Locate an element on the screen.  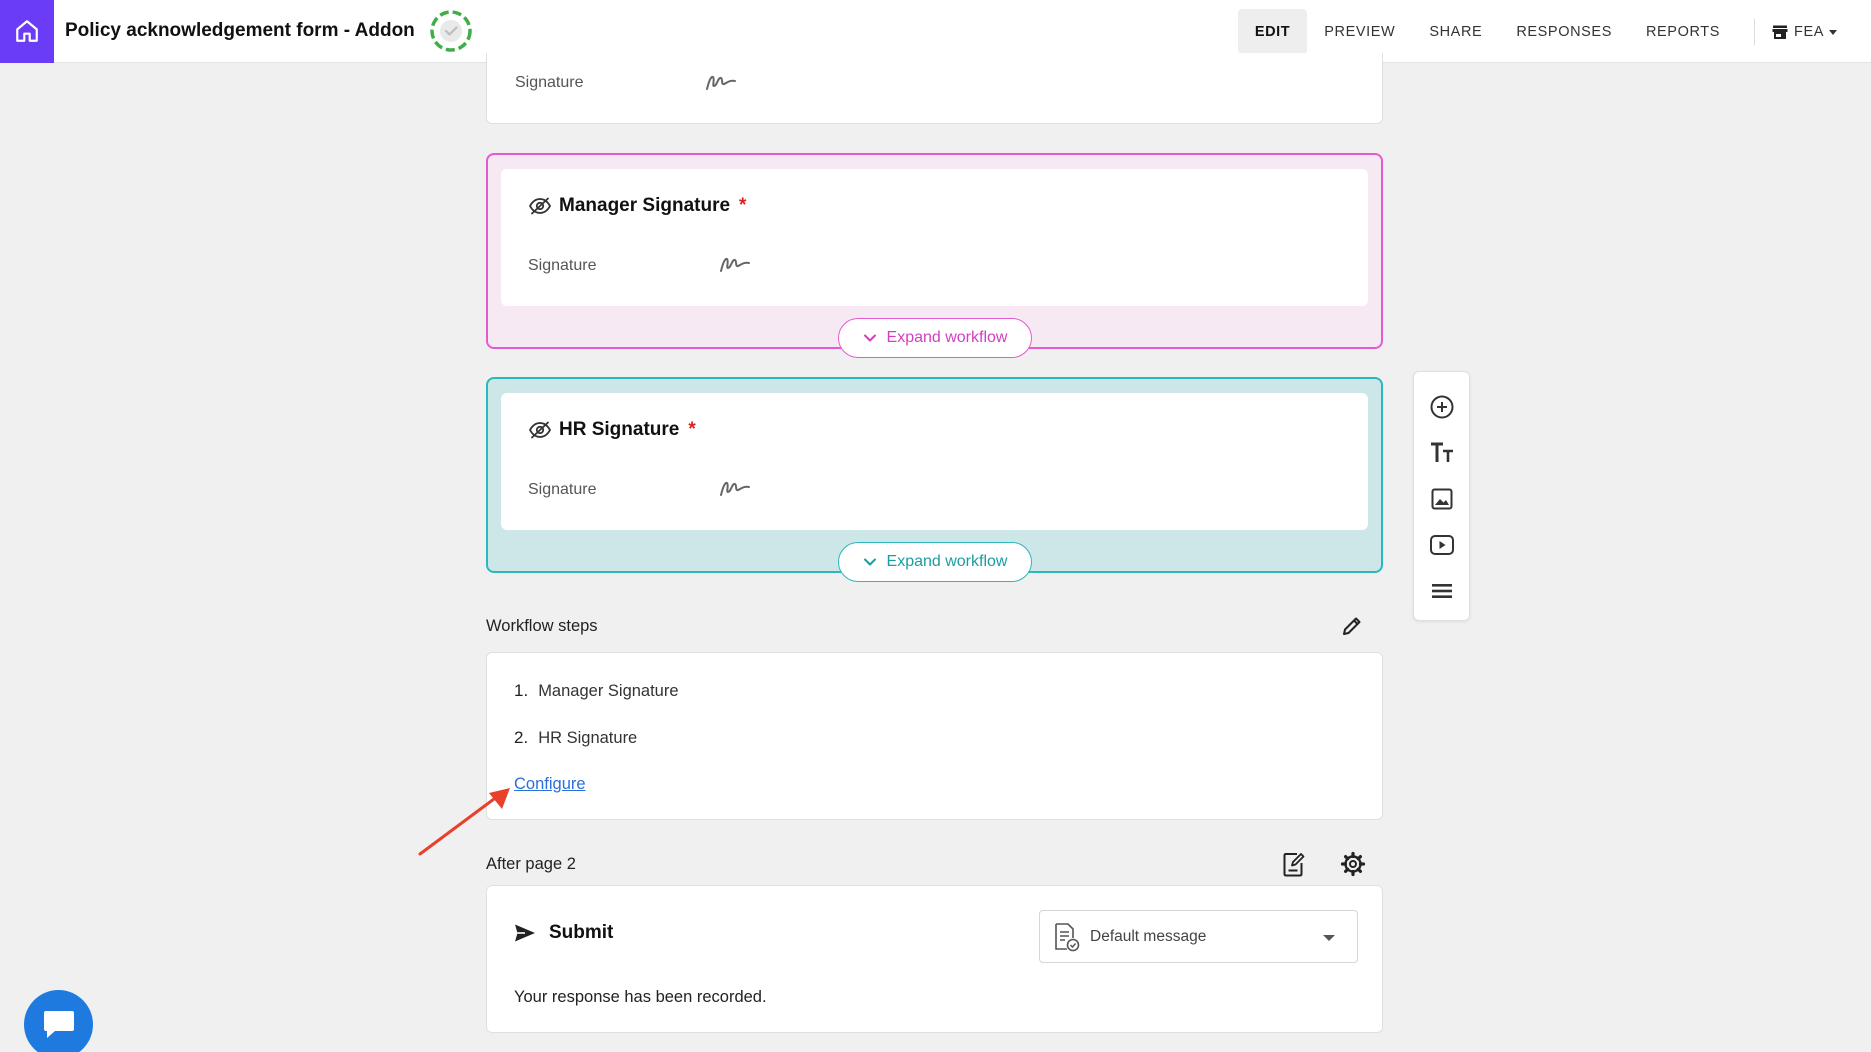
video-icon is located at coordinates (1442, 545).